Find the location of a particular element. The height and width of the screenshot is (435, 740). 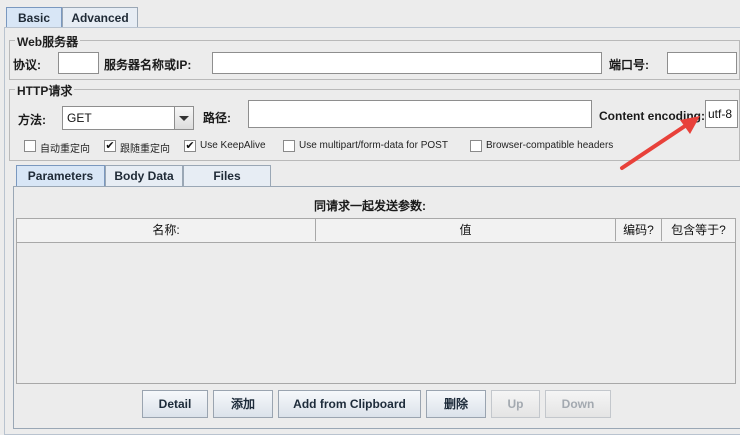

server-label: 服务器名称或IP: is located at coordinates (148, 65).